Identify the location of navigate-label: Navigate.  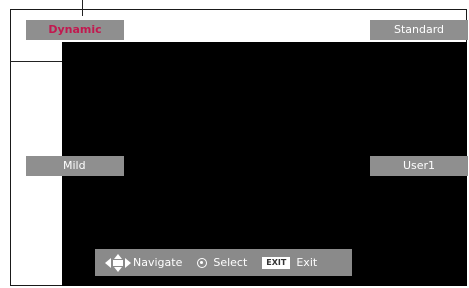
(158, 262).